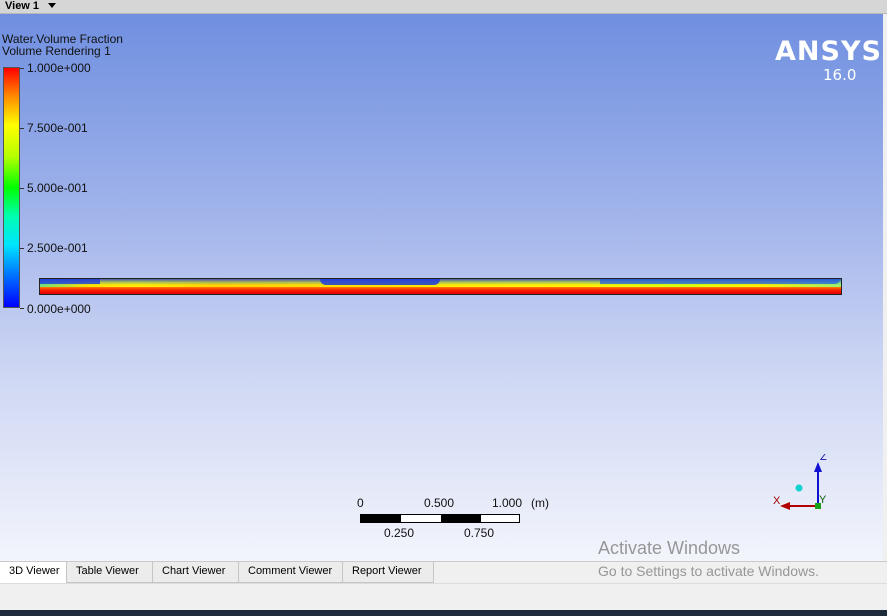 Image resolution: width=887 pixels, height=616 pixels. What do you see at coordinates (360, 503) in the screenshot?
I see `scale-label: 0` at bounding box center [360, 503].